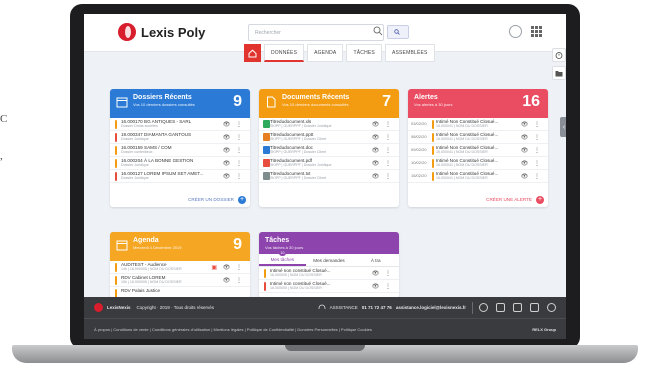 The width and height of the screenshot is (649, 369). What do you see at coordinates (534, 307) in the screenshot?
I see `wrench-icon` at bounding box center [534, 307].